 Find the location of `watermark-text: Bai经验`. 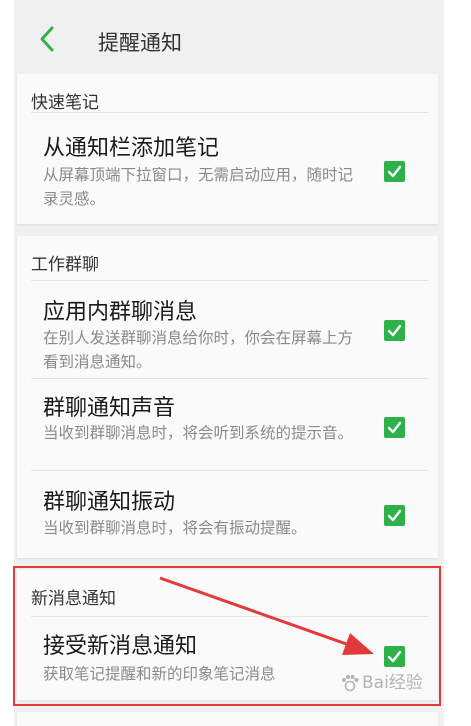

watermark-text: Bai经验 is located at coordinates (392, 683).